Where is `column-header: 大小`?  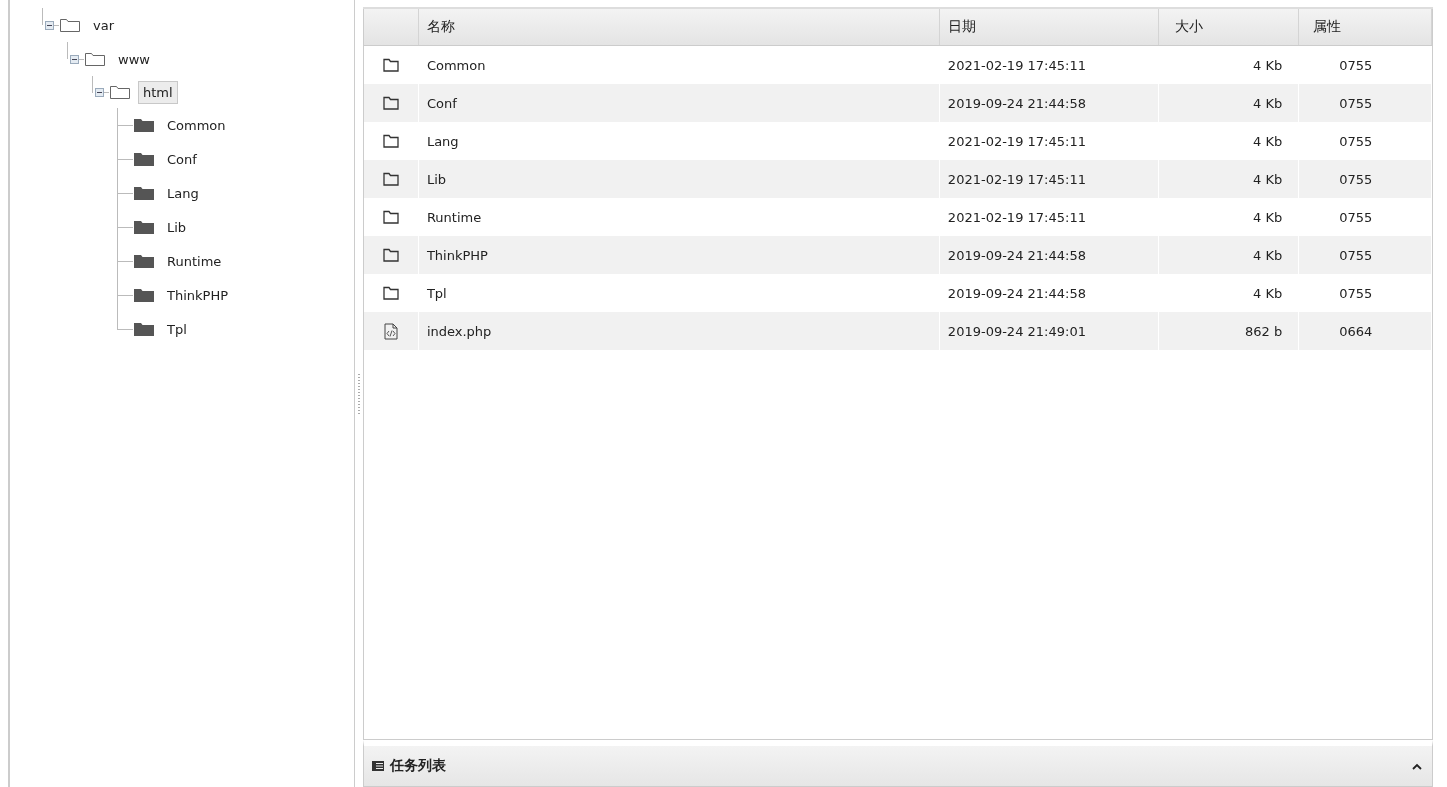
column-header: 大小 is located at coordinates (1229, 27).